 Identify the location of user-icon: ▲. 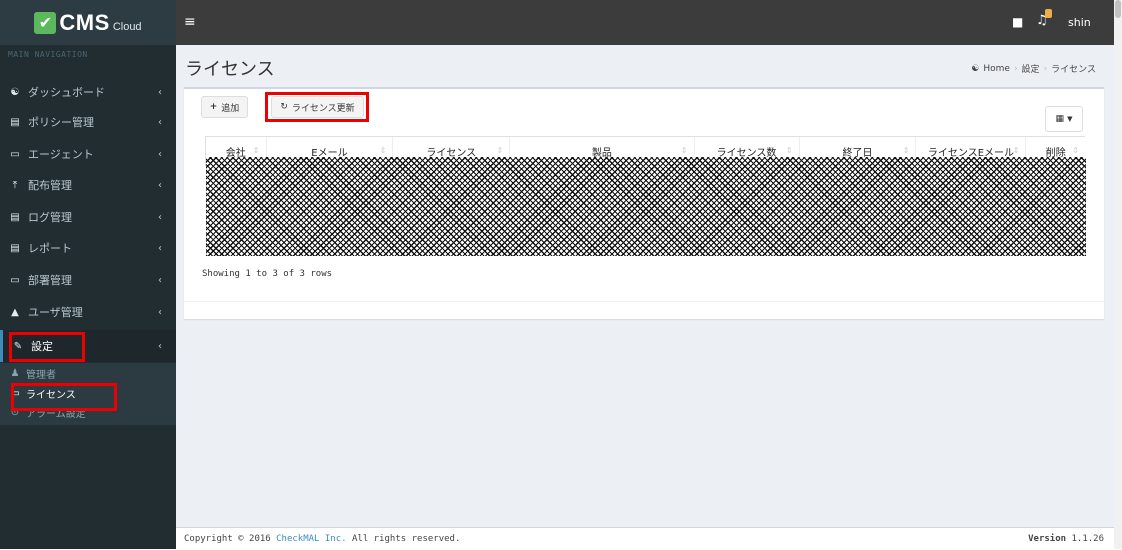
(15, 312).